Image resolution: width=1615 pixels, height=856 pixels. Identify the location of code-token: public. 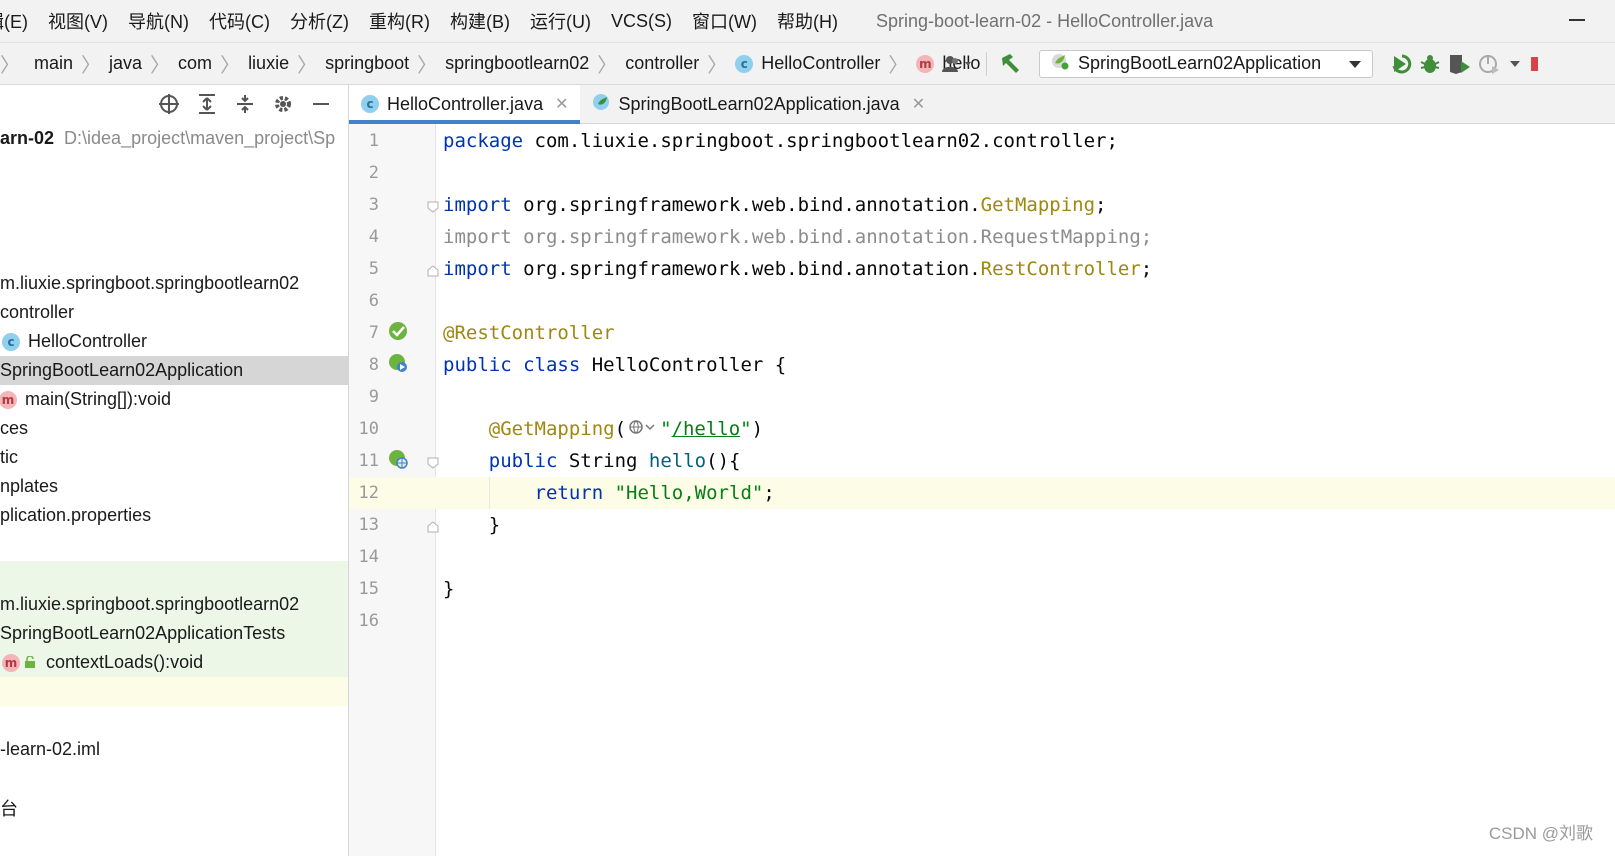
(523, 461).